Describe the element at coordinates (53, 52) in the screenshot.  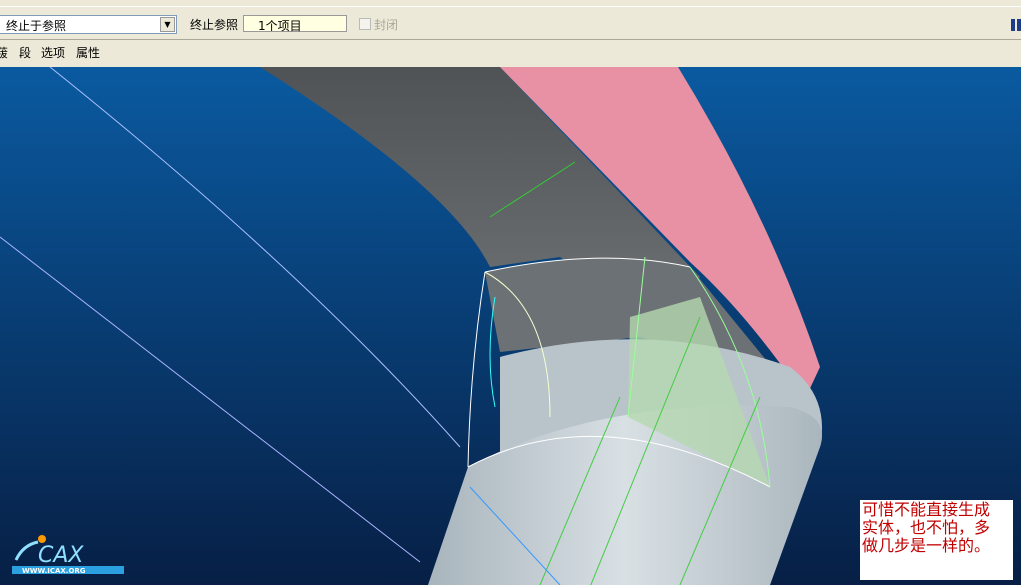
I see `tab-options: 选项` at that location.